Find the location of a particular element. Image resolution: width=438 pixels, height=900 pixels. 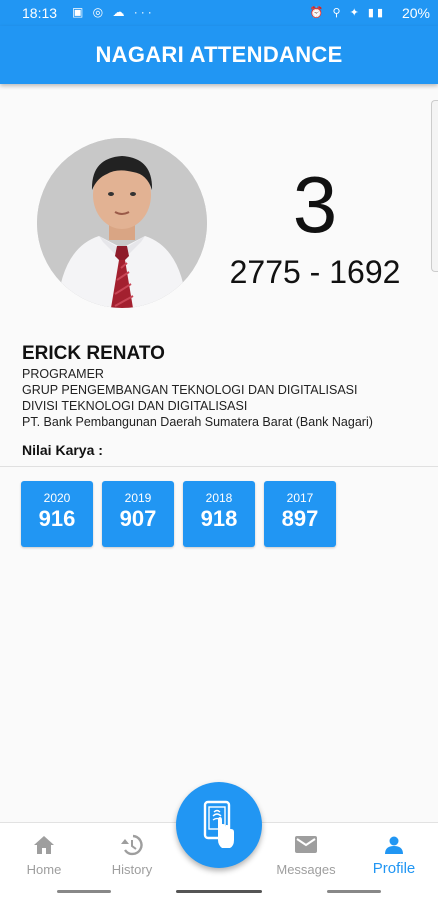

notification-icons: ▣ ◎ ☁ ··· is located at coordinates (113, 12).